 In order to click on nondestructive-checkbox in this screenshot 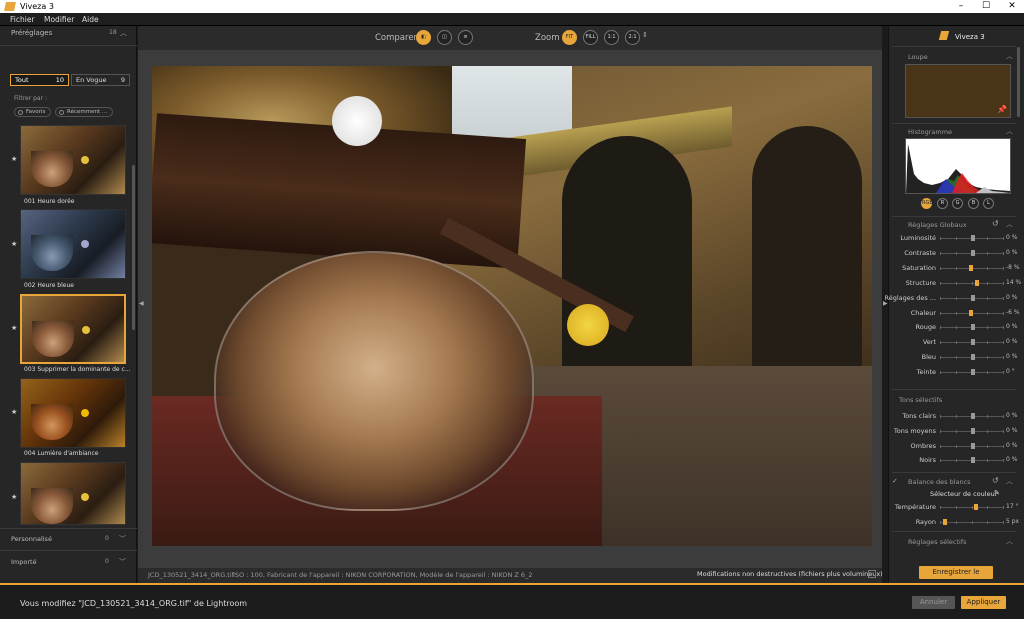, I will do `click(872, 574)`.